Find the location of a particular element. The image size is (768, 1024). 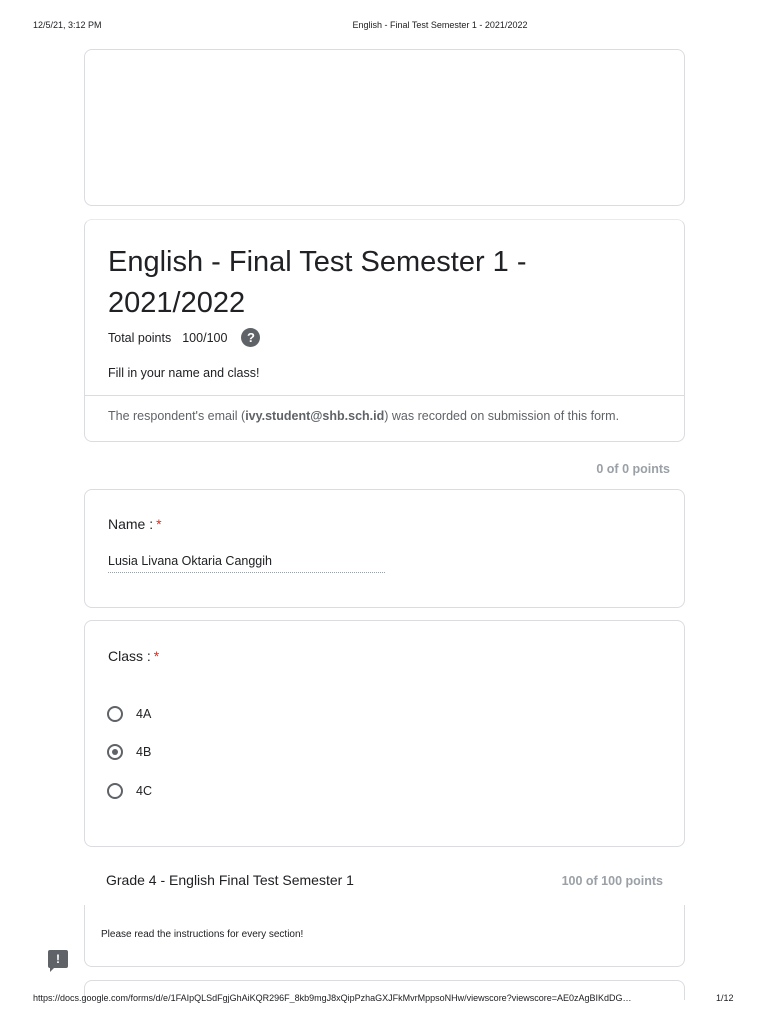

radio-option-4c: 4C is located at coordinates (129, 791).